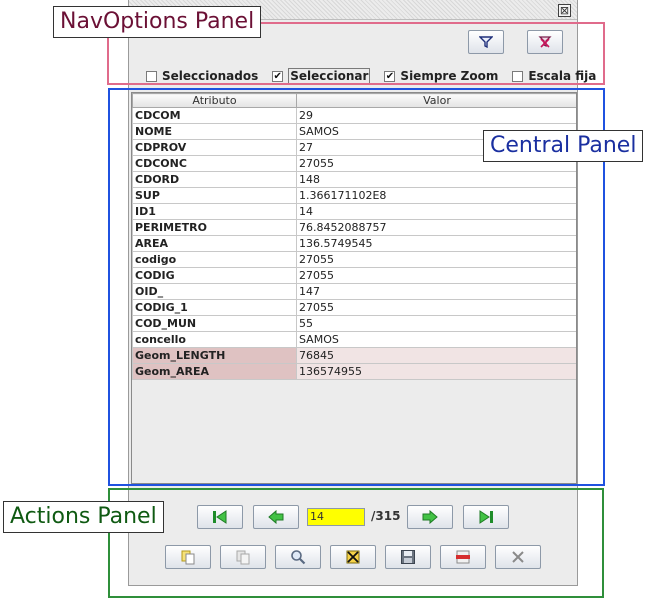 The height and width of the screenshot is (599, 666). What do you see at coordinates (83, 517) in the screenshot?
I see `actions-panel-label: Actions Panel` at bounding box center [83, 517].